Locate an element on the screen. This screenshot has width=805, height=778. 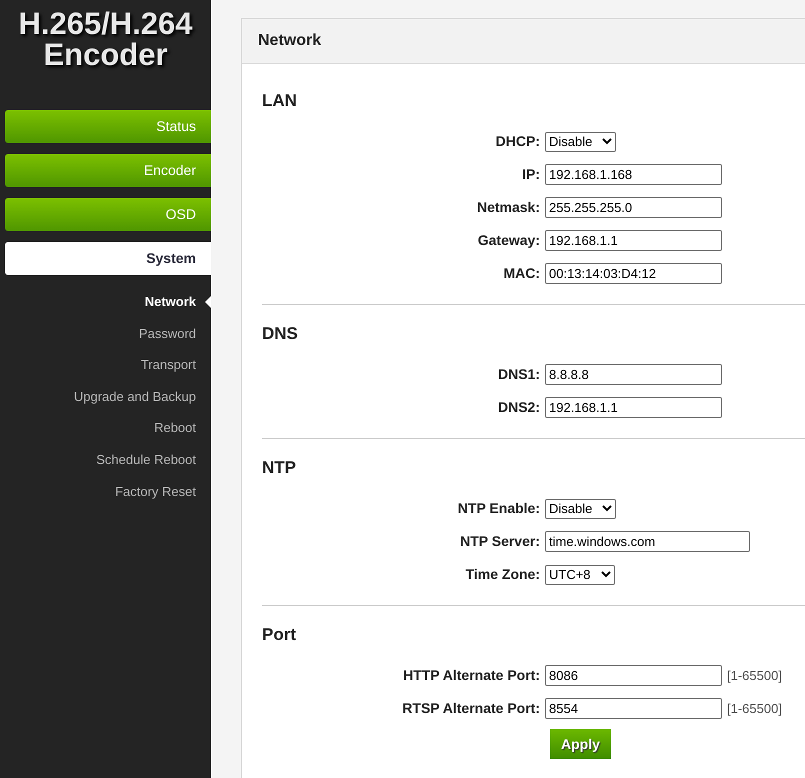
input-field: 8.8.8.8 is located at coordinates (633, 374).